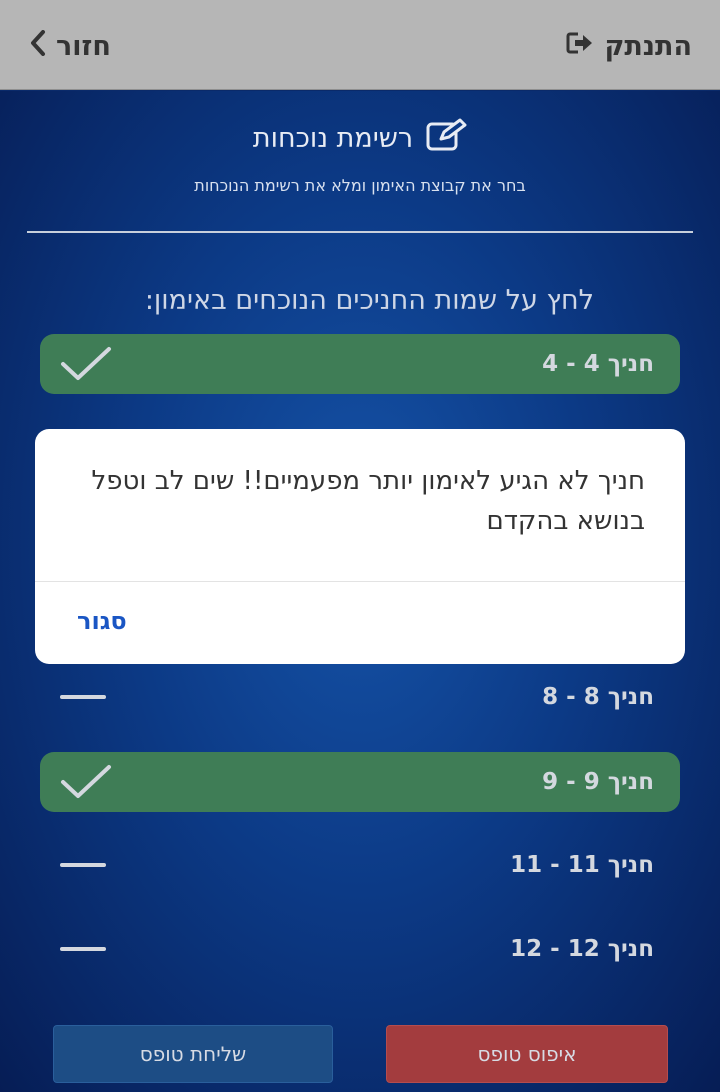 This screenshot has height=1092, width=720. Describe the element at coordinates (360, 581) in the screenshot. I see `dialog-divider` at that location.